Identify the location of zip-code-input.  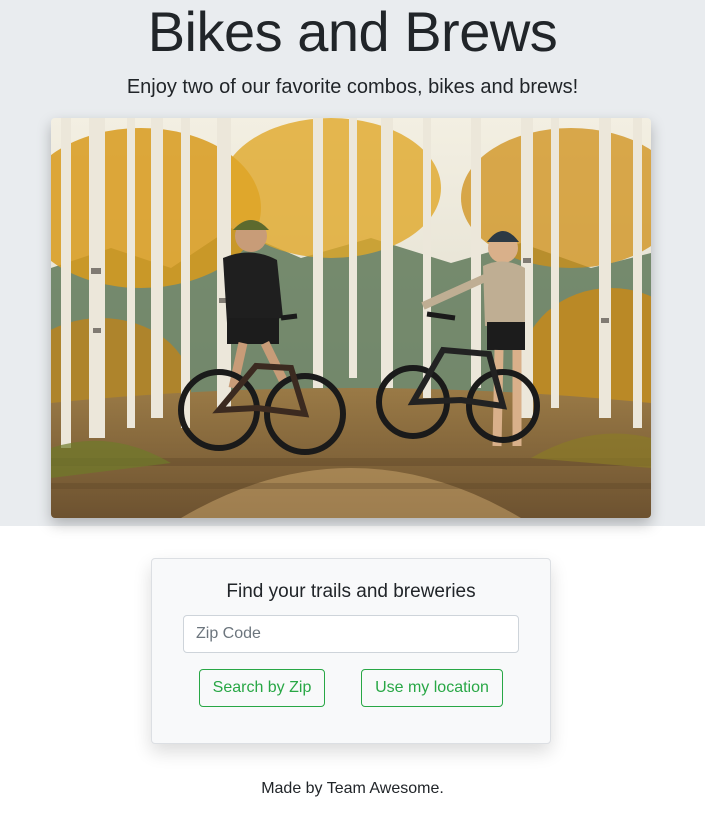
(351, 634).